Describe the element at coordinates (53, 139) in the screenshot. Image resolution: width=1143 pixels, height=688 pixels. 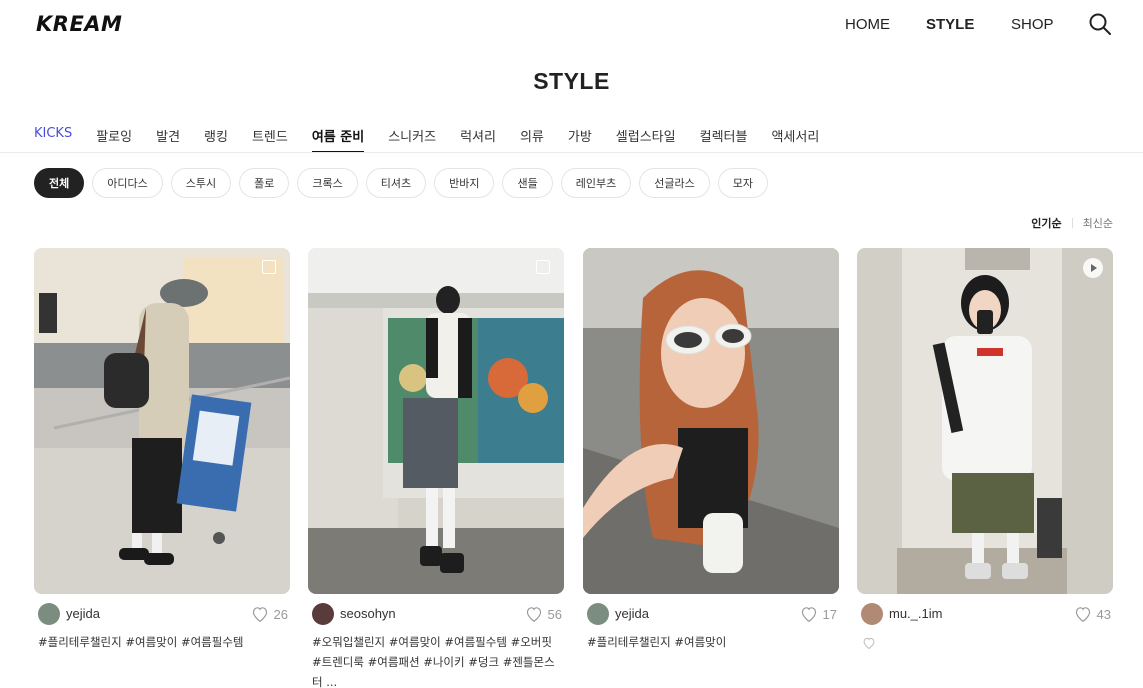
I see `tab-kicks: KICKS` at that location.